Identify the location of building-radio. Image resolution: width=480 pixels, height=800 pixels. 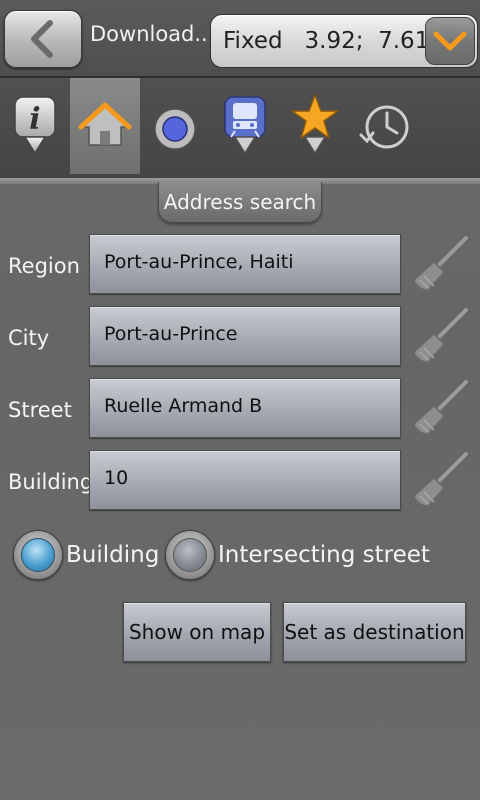
(38, 555).